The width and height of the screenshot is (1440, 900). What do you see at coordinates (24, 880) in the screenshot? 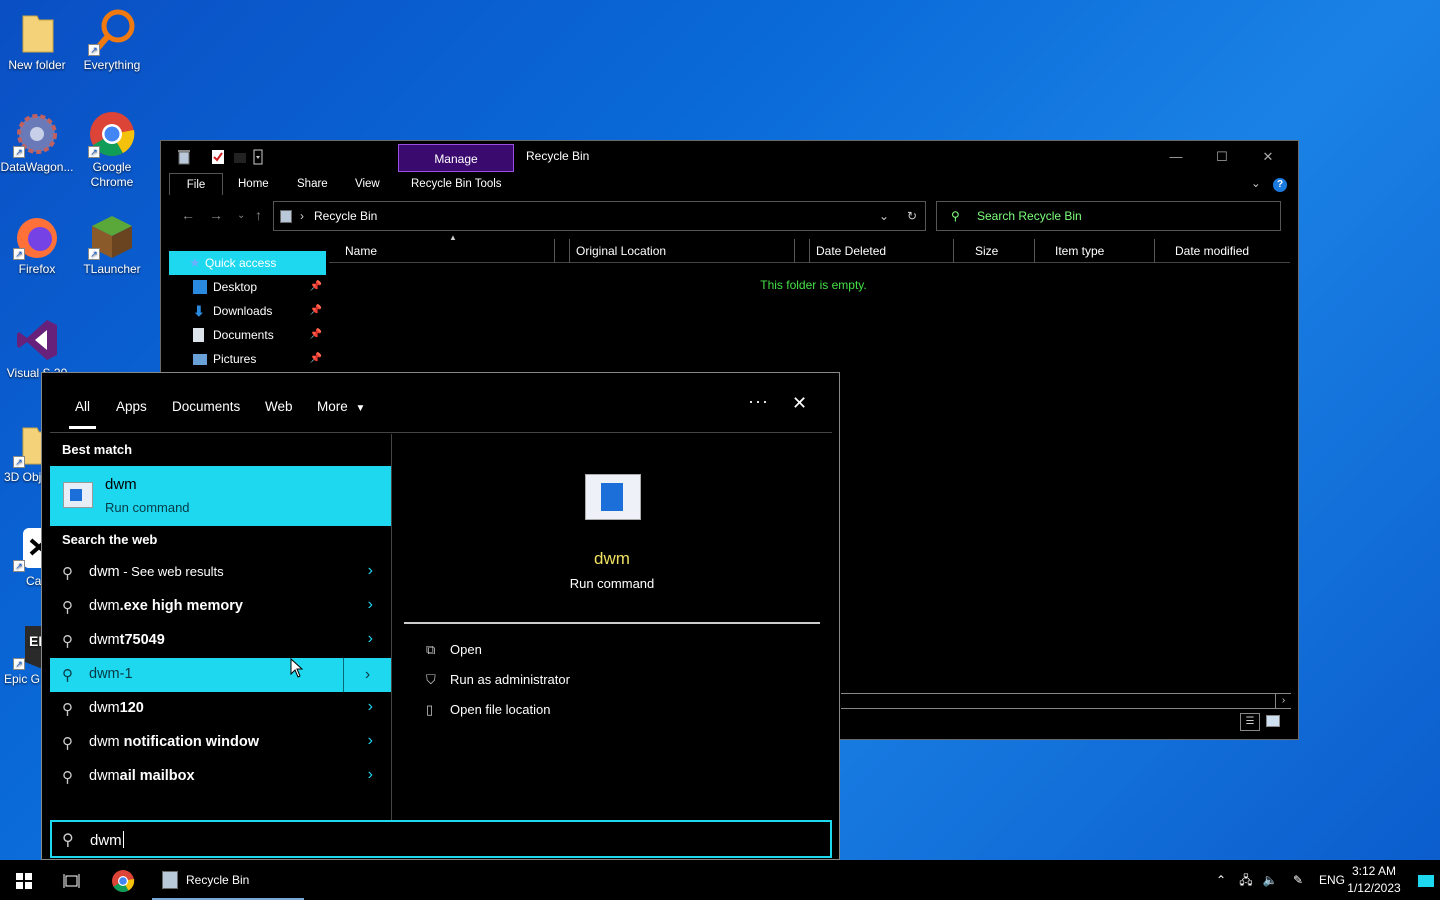
I see `start-button` at bounding box center [24, 880].